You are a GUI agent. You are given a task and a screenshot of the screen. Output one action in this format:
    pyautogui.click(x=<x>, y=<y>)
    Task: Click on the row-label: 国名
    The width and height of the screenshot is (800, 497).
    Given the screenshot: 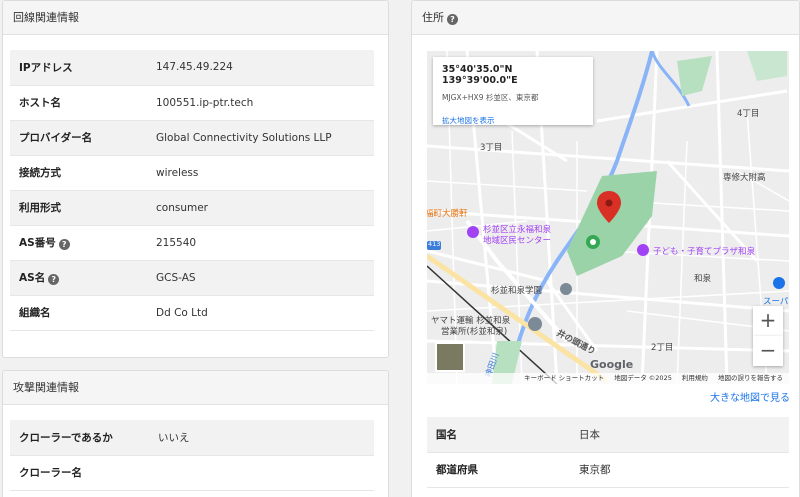 What is the action you would take?
    pyautogui.click(x=503, y=435)
    